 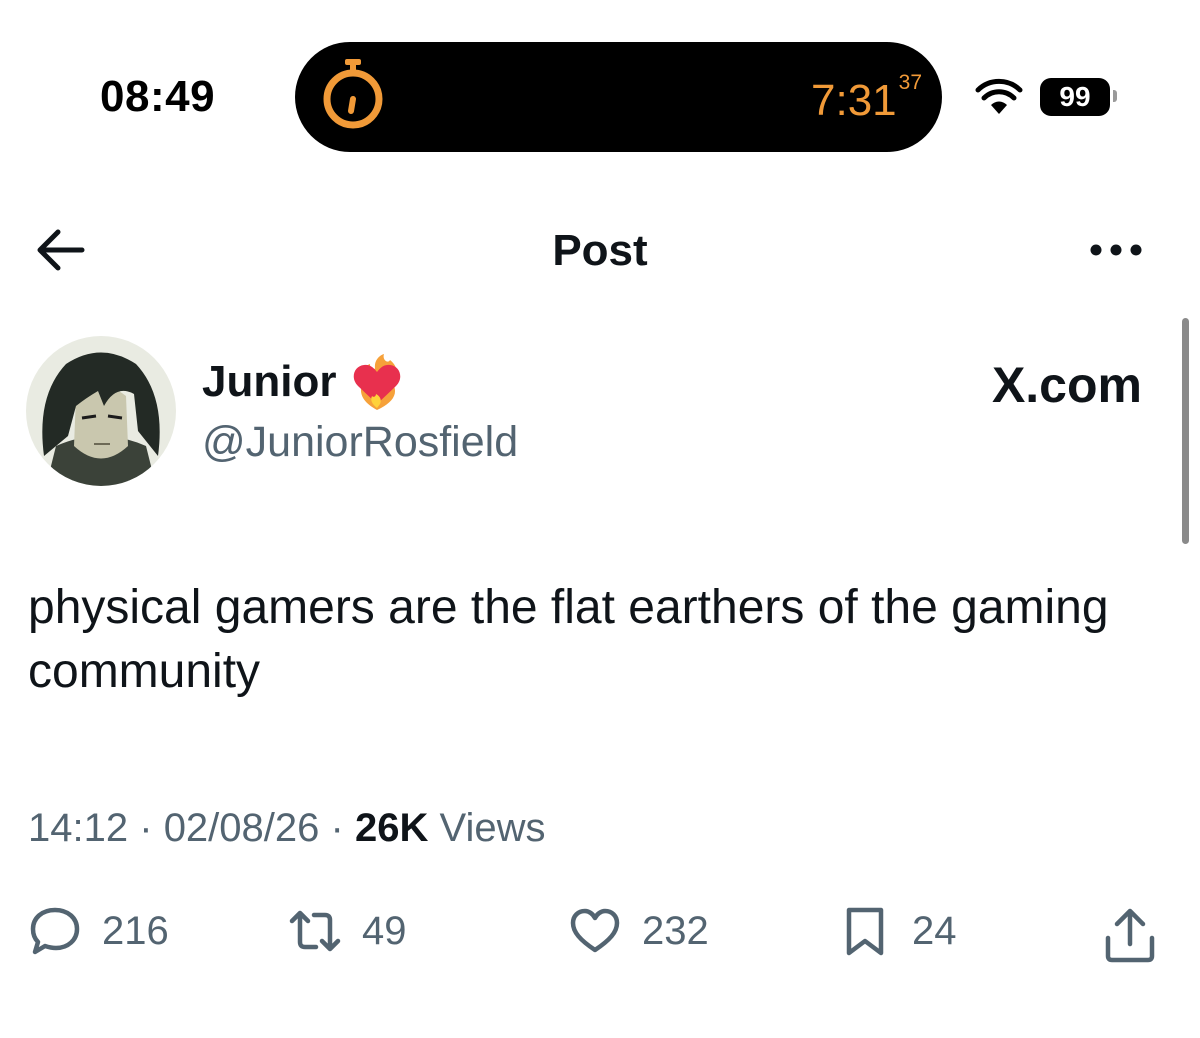 I want to click on repost-icon, so click(x=315, y=931).